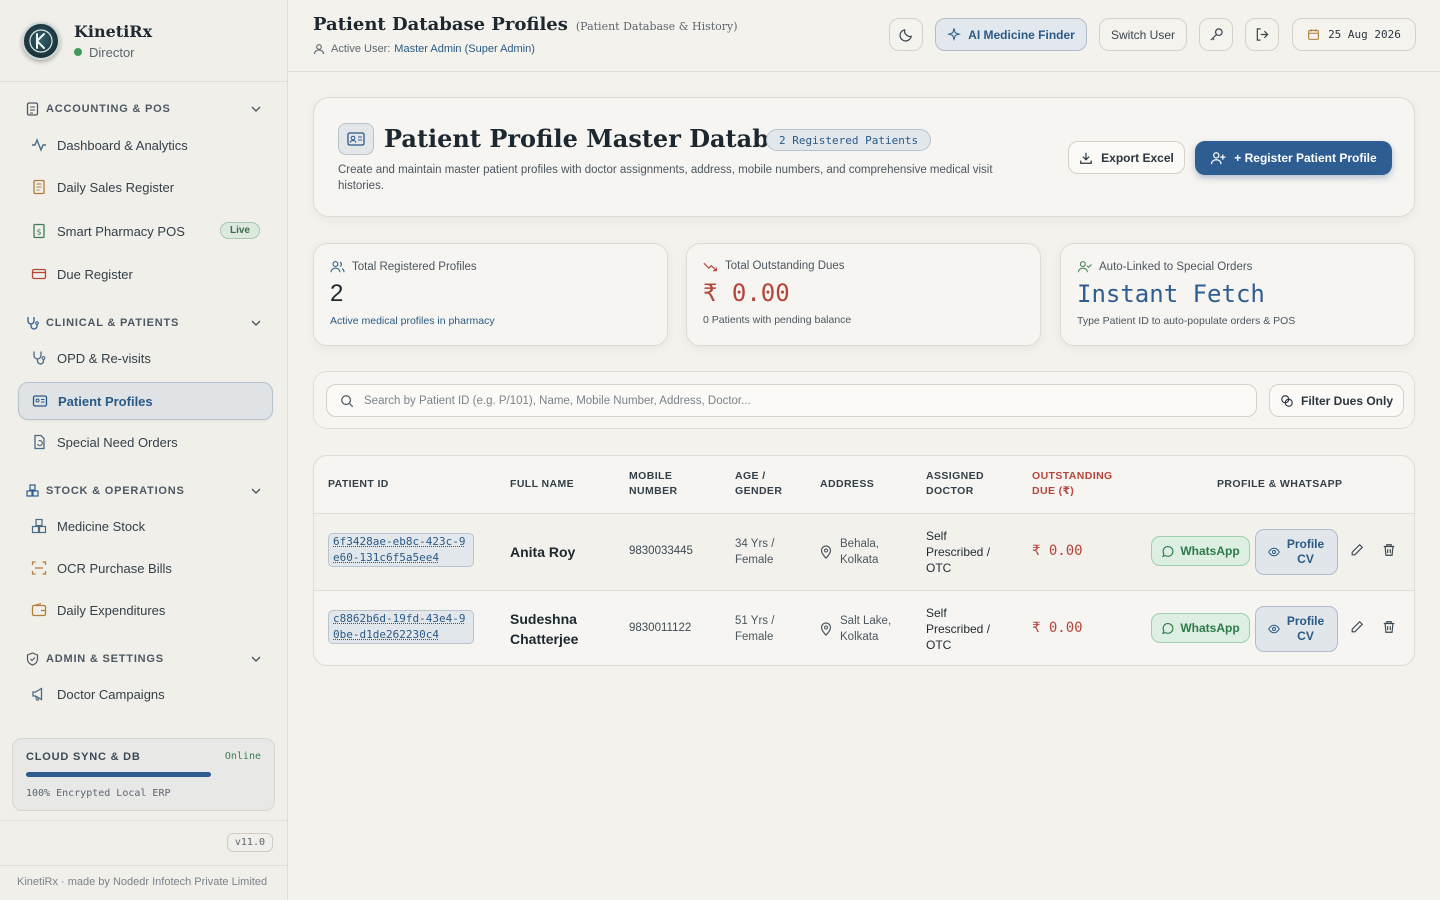 The width and height of the screenshot is (1440, 900). Describe the element at coordinates (145, 442) in the screenshot. I see `sidebar-item-special-orders: Special Need Orders` at that location.